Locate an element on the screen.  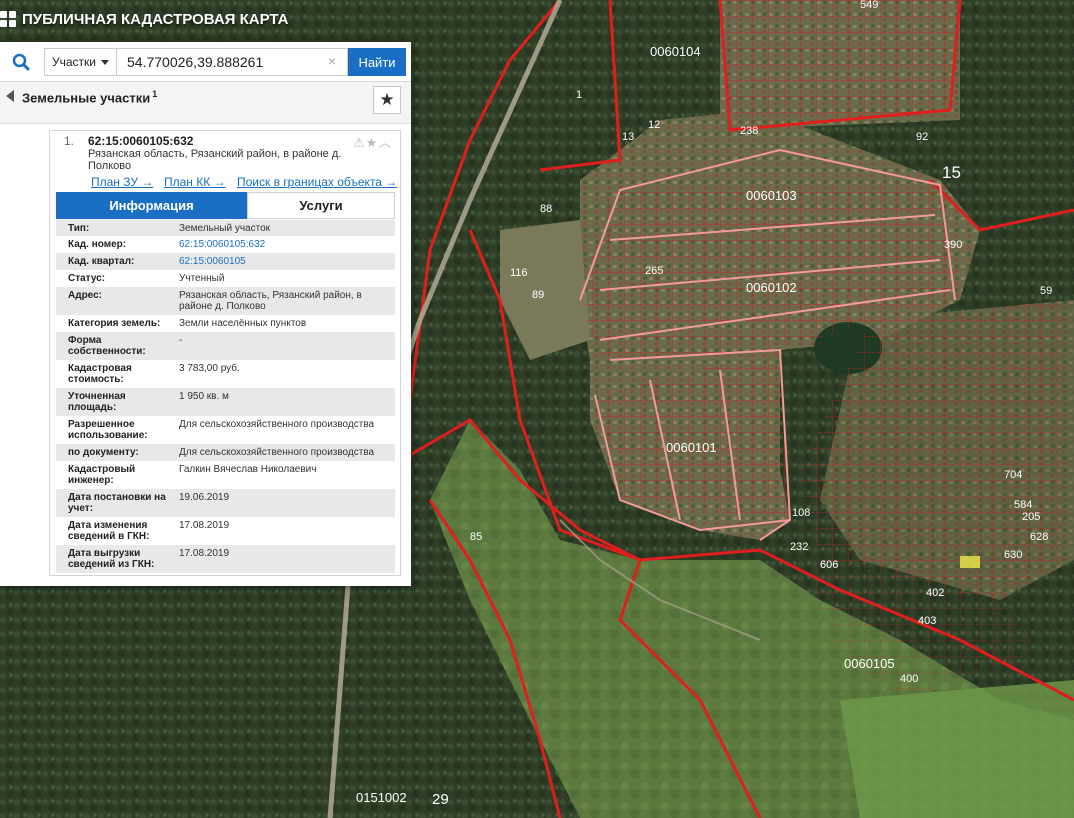
back-arrow-icon is located at coordinates (10, 96).